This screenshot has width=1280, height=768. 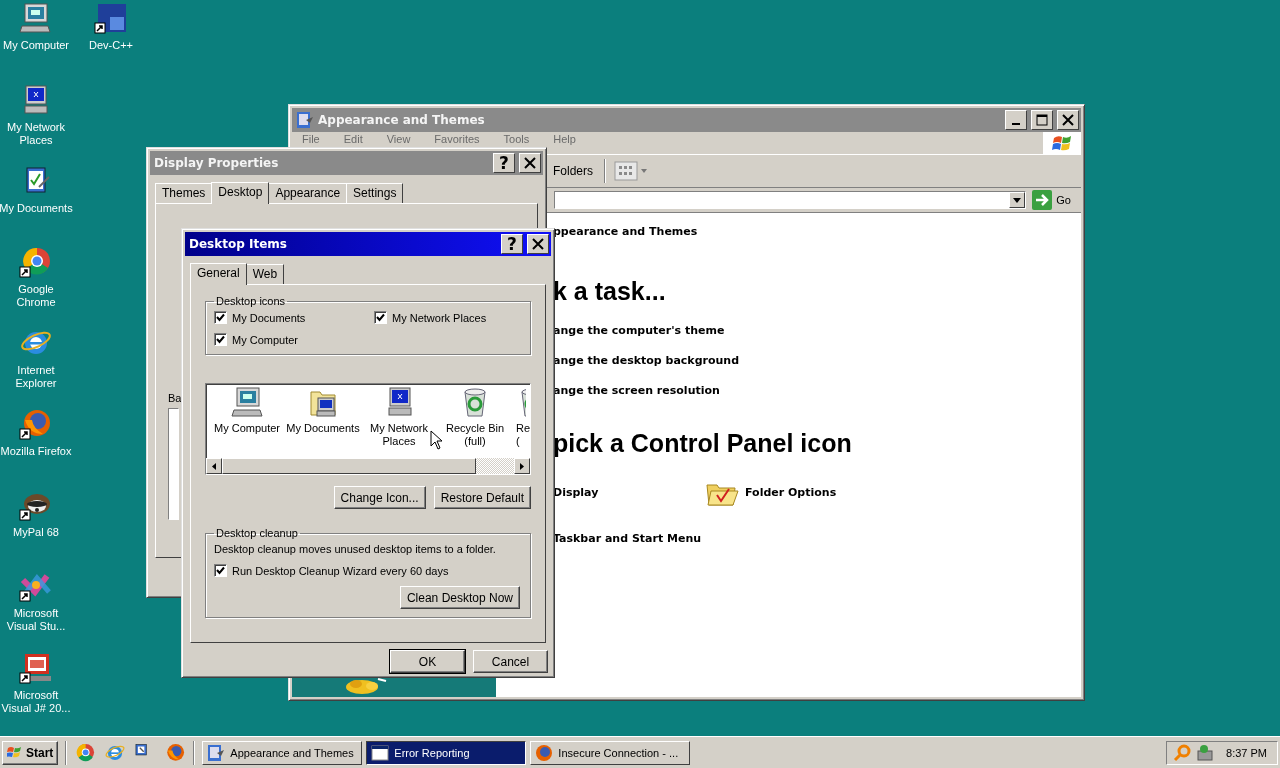 What do you see at coordinates (576, 492) in the screenshot?
I see `control-panel-link: Display` at bounding box center [576, 492].